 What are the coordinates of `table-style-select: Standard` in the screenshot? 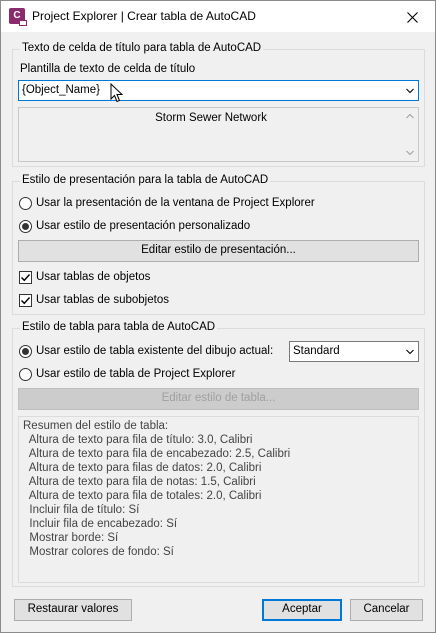 It's located at (354, 351).